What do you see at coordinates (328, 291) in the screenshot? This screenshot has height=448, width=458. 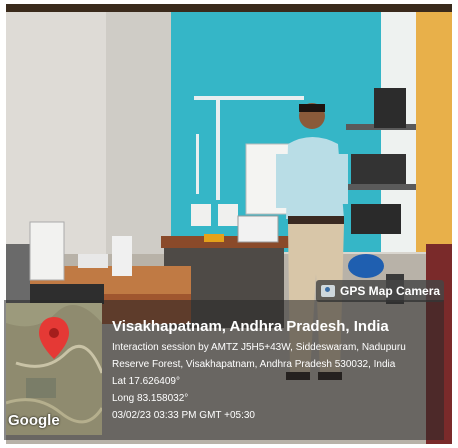 I see `camera-map-icon` at bounding box center [328, 291].